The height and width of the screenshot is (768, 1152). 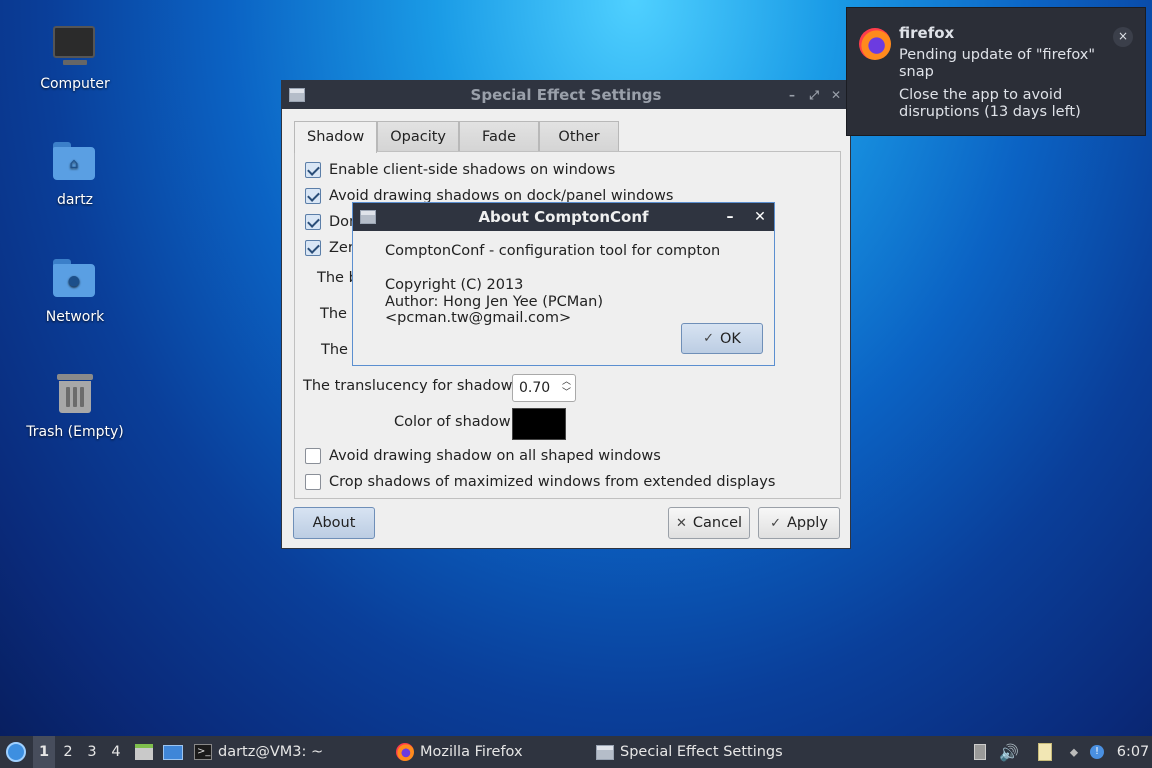 I want to click on settings-tabs: Shadow Opacity Fade Other, so click(x=456, y=137).